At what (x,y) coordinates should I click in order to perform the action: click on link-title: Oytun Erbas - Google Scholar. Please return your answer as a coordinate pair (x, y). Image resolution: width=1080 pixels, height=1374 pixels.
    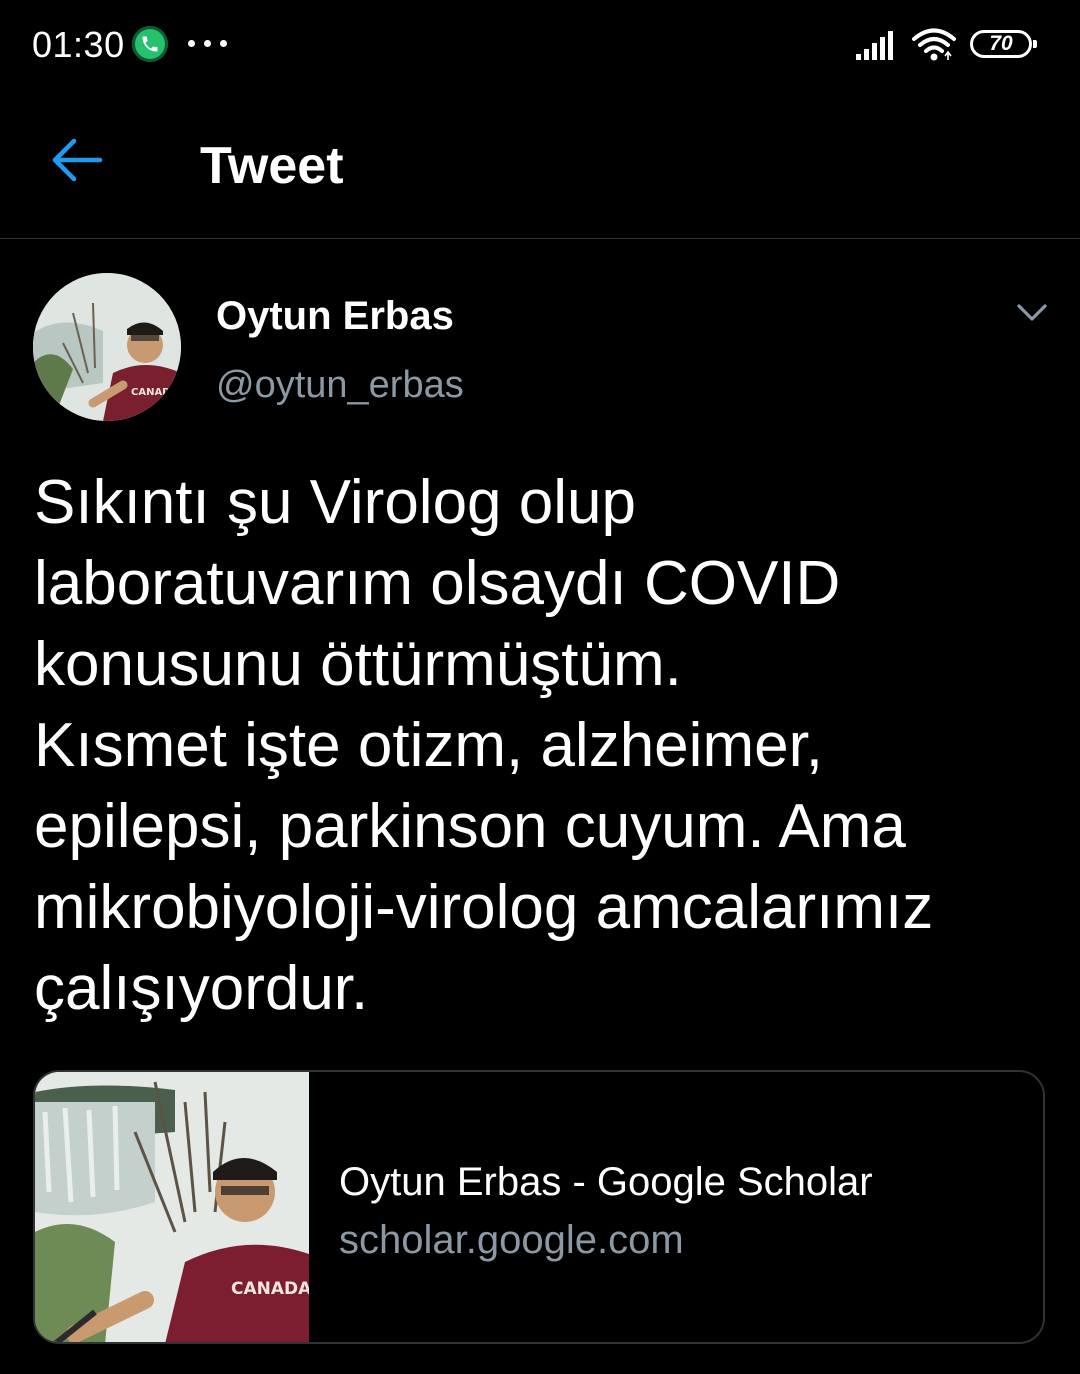
    Looking at the image, I should click on (606, 1182).